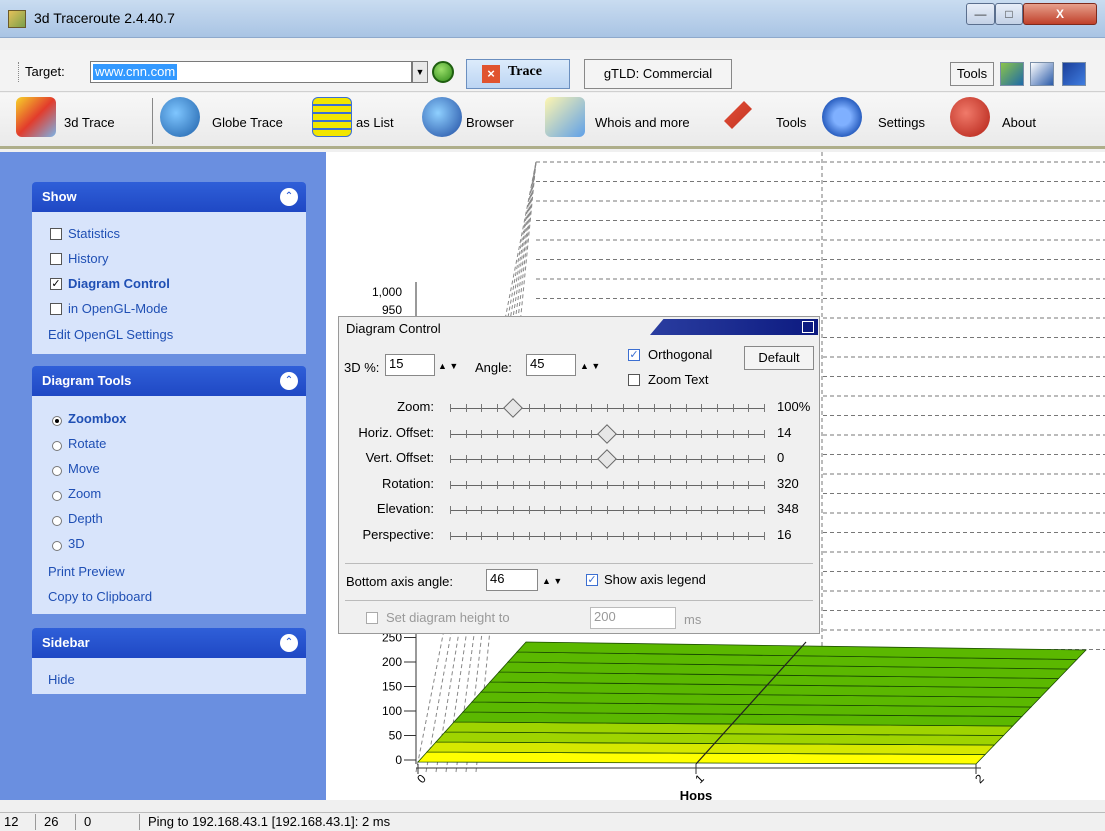 This screenshot has width=1105, height=831. What do you see at coordinates (658, 74) in the screenshot?
I see `gtld-button: gTLD: Commercial` at bounding box center [658, 74].